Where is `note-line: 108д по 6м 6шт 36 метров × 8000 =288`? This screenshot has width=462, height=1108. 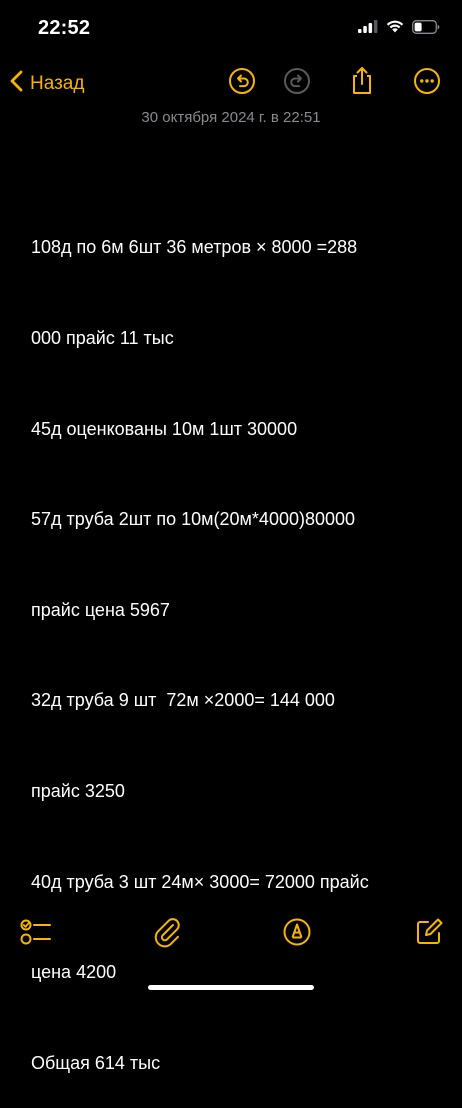
note-line: 108д по 6м 6шт 36 метров × 8000 =288 is located at coordinates (194, 247).